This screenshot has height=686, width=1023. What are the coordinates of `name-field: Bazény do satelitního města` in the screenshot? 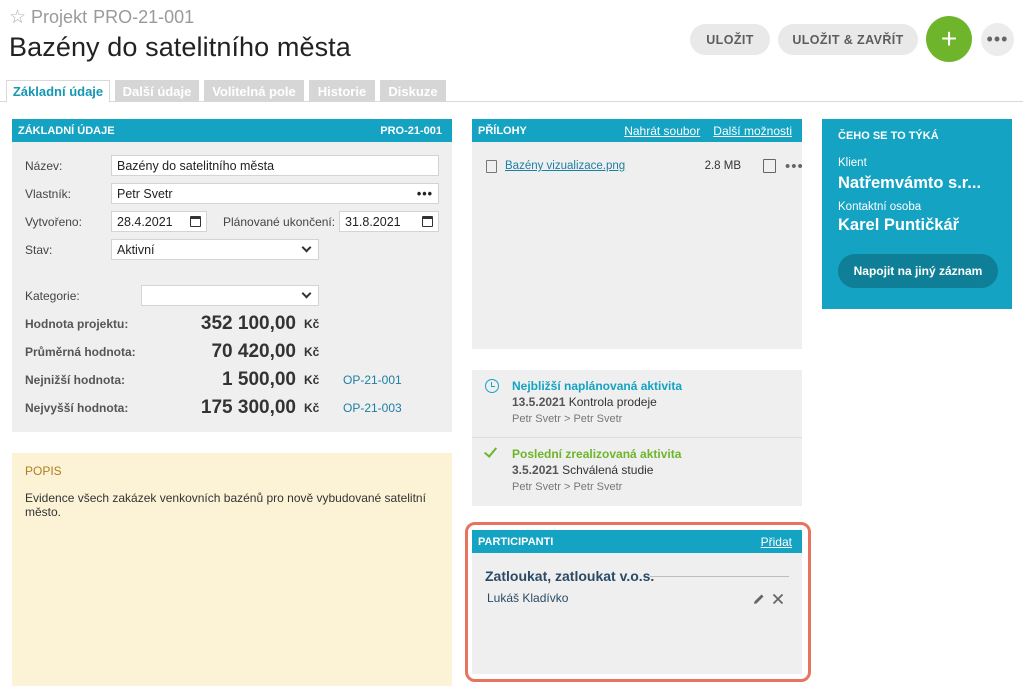 It's located at (275, 165).